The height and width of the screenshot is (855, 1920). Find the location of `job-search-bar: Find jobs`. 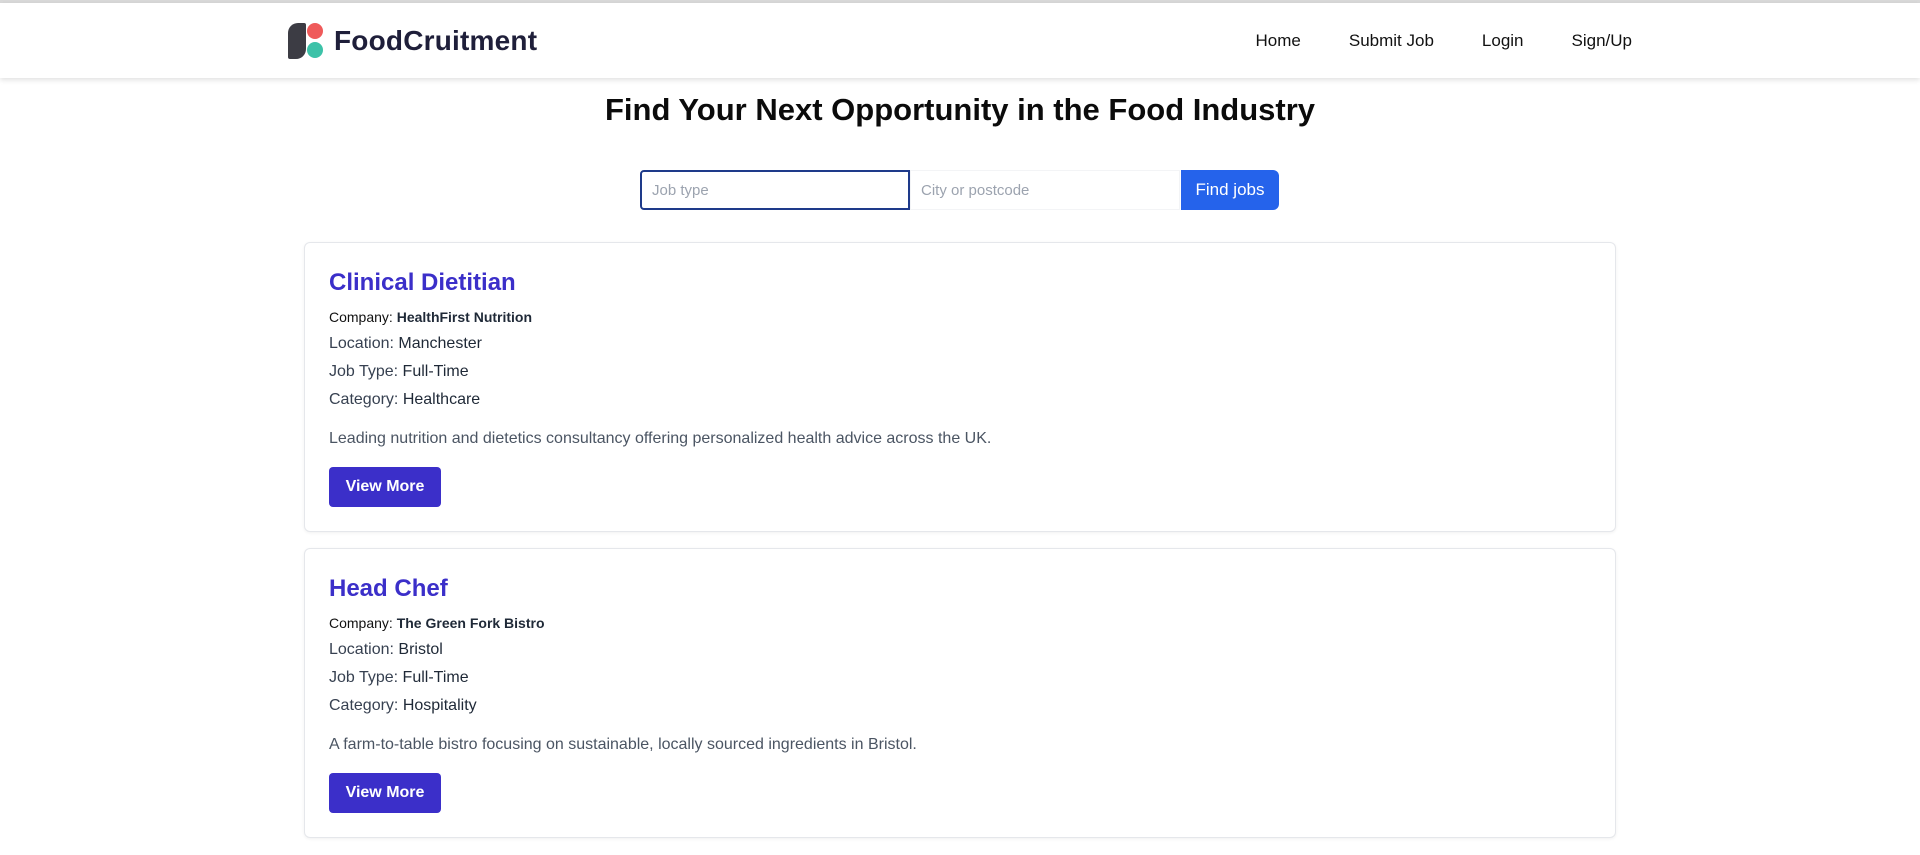

job-search-bar: Find jobs is located at coordinates (959, 190).